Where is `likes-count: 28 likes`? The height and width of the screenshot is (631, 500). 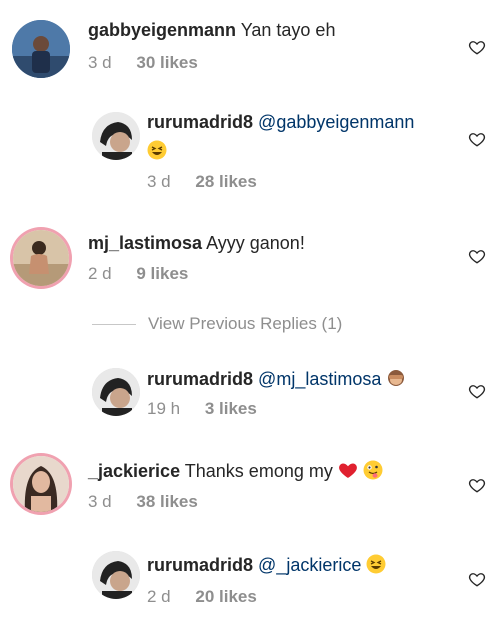 likes-count: 28 likes is located at coordinates (225, 181).